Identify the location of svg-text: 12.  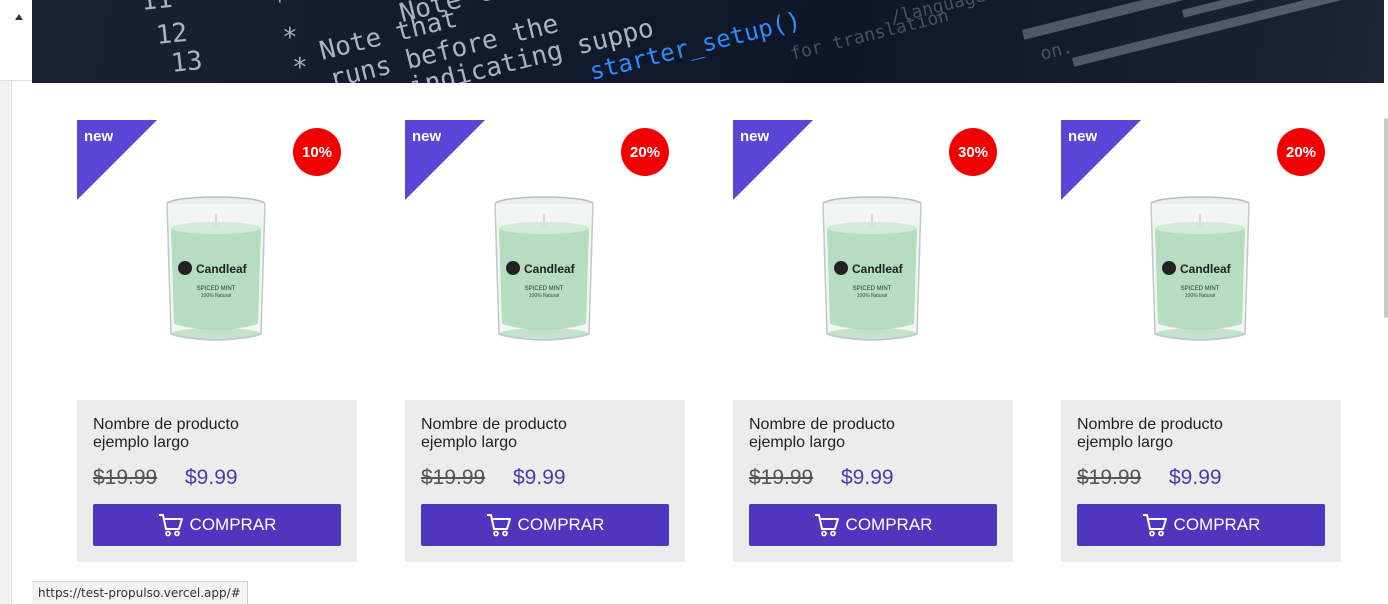
(172, 34).